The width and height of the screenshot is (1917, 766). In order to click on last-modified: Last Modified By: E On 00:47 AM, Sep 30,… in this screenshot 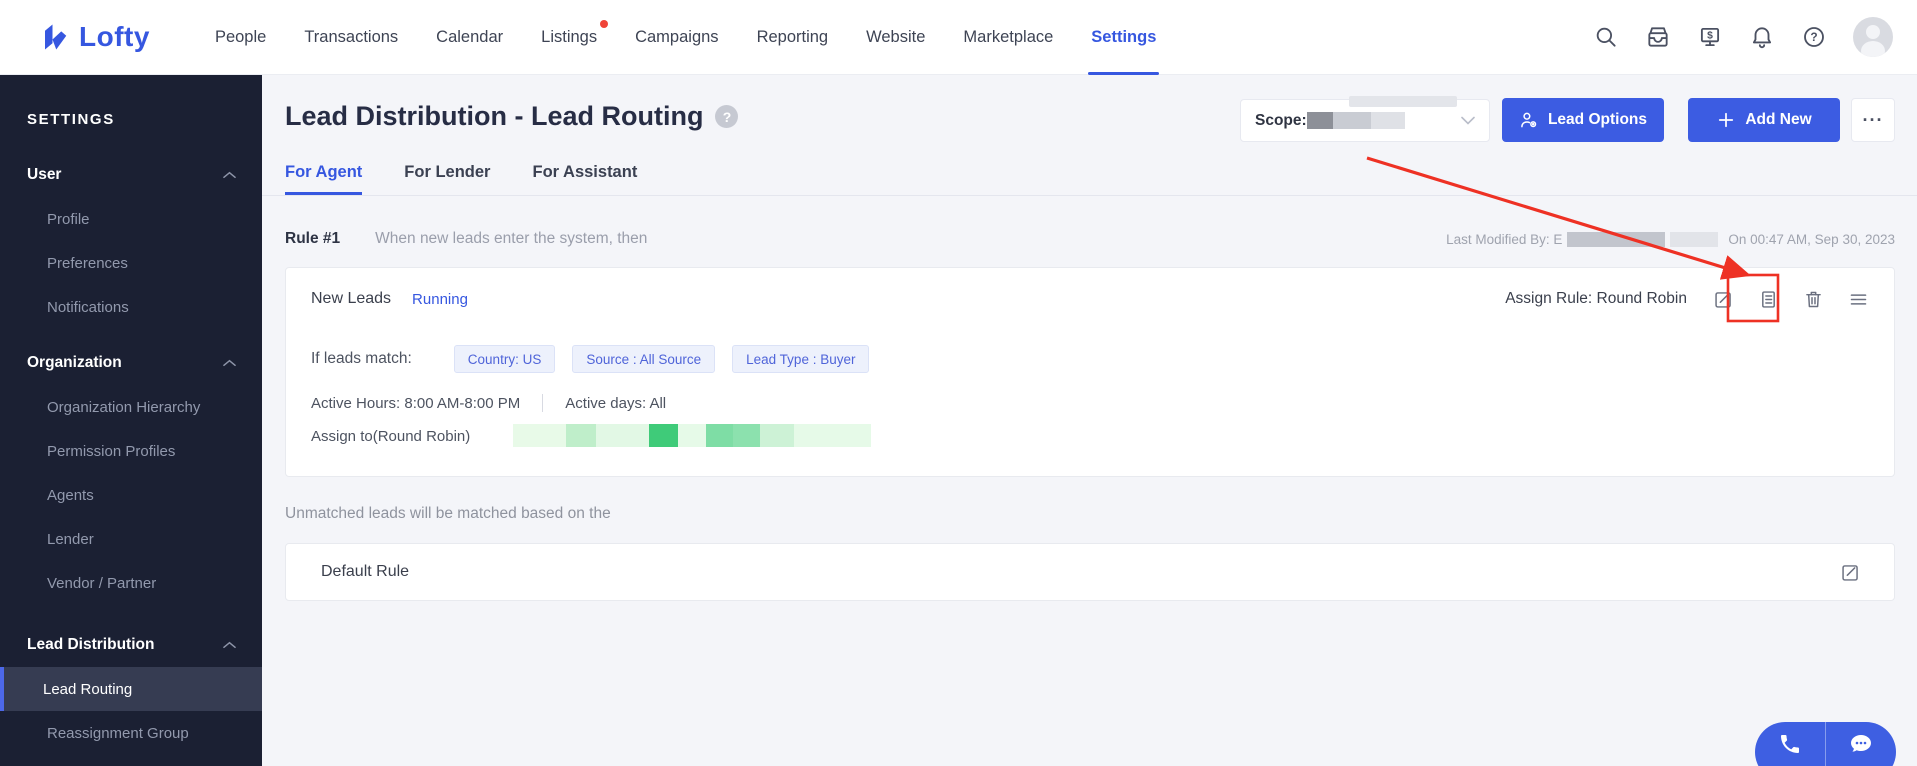, I will do `click(1670, 239)`.